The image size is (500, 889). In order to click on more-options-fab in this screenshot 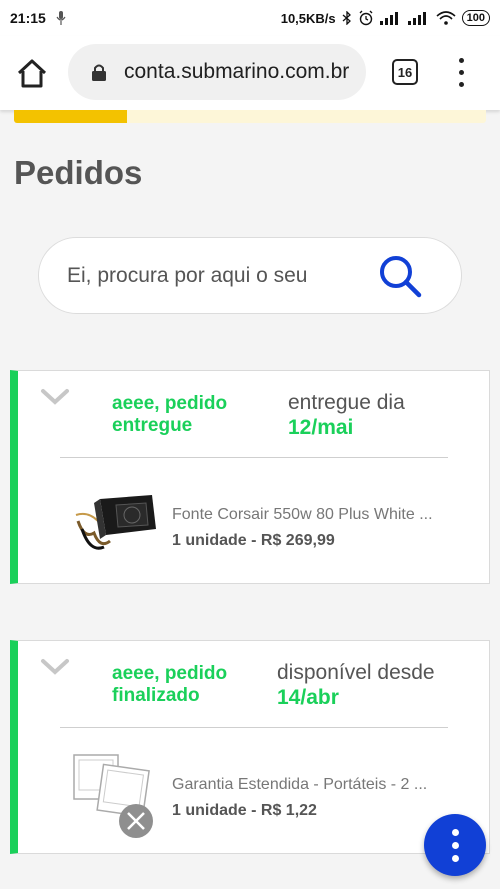, I will do `click(455, 845)`.